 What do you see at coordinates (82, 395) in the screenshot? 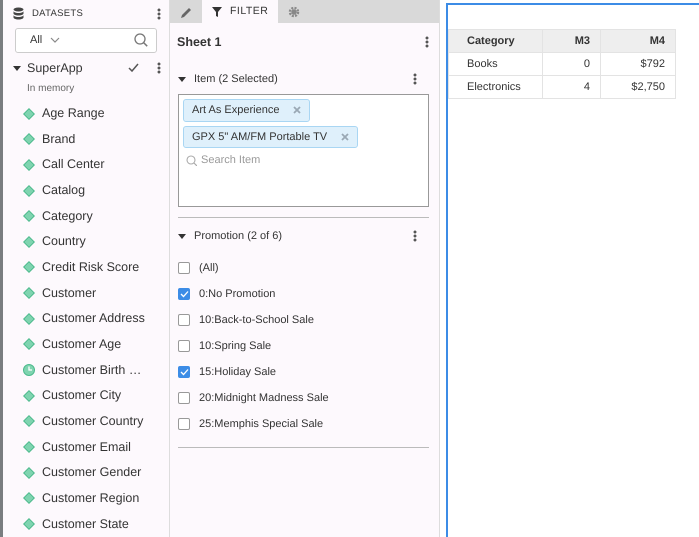
I see `field-name: Customer City` at bounding box center [82, 395].